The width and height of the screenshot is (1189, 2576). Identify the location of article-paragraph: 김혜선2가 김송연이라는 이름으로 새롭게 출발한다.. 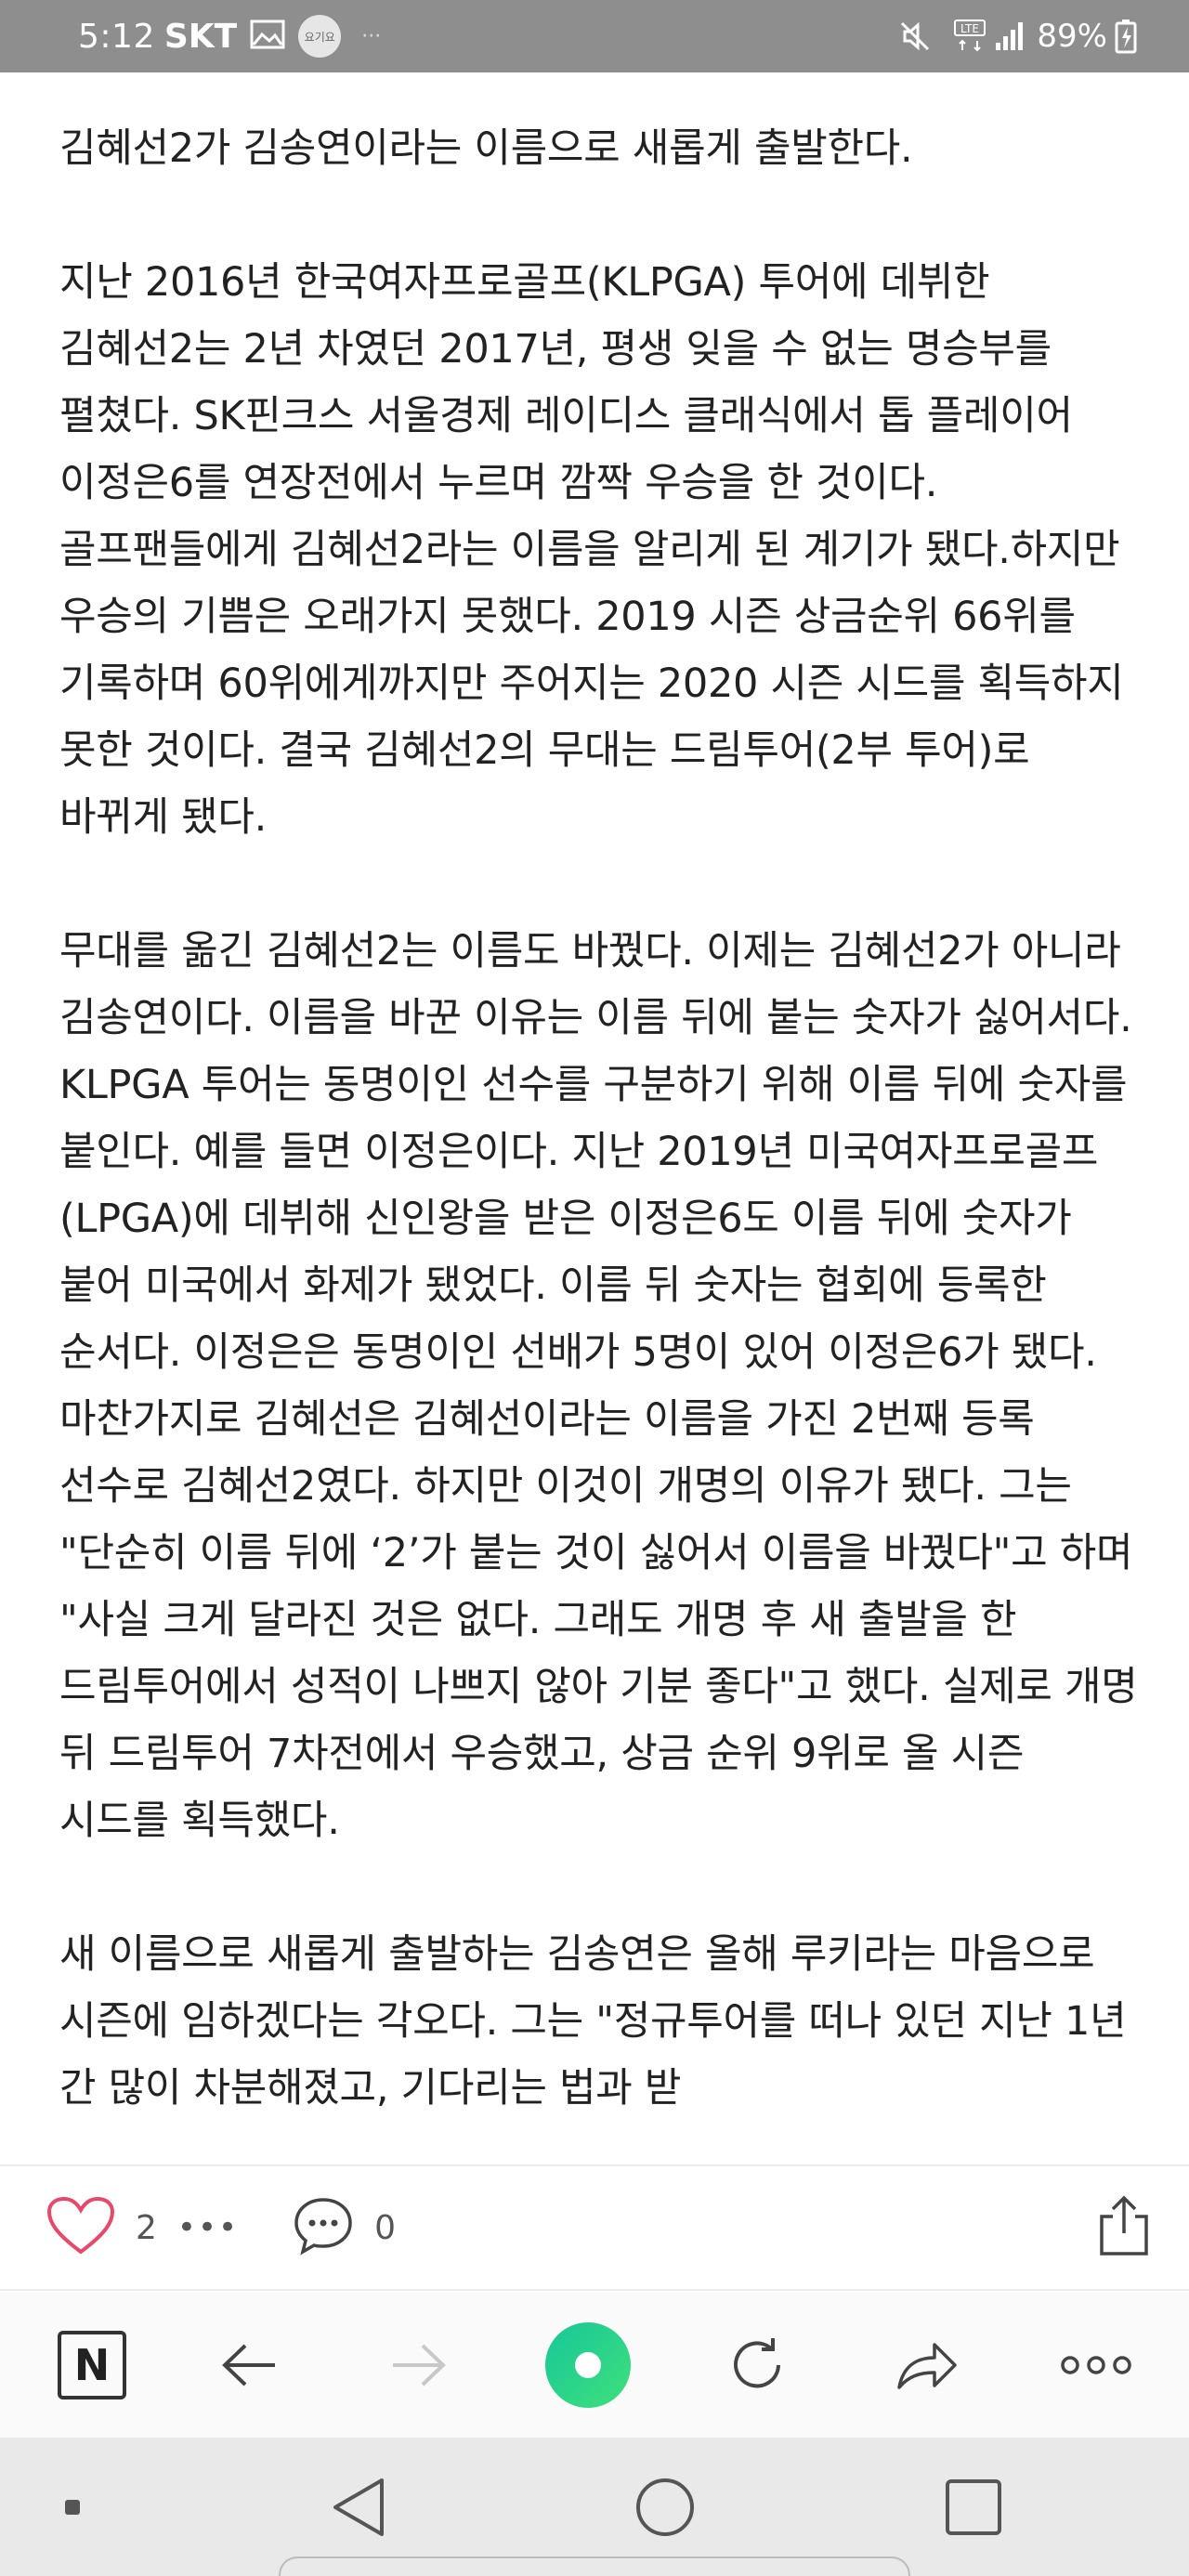
(486, 148).